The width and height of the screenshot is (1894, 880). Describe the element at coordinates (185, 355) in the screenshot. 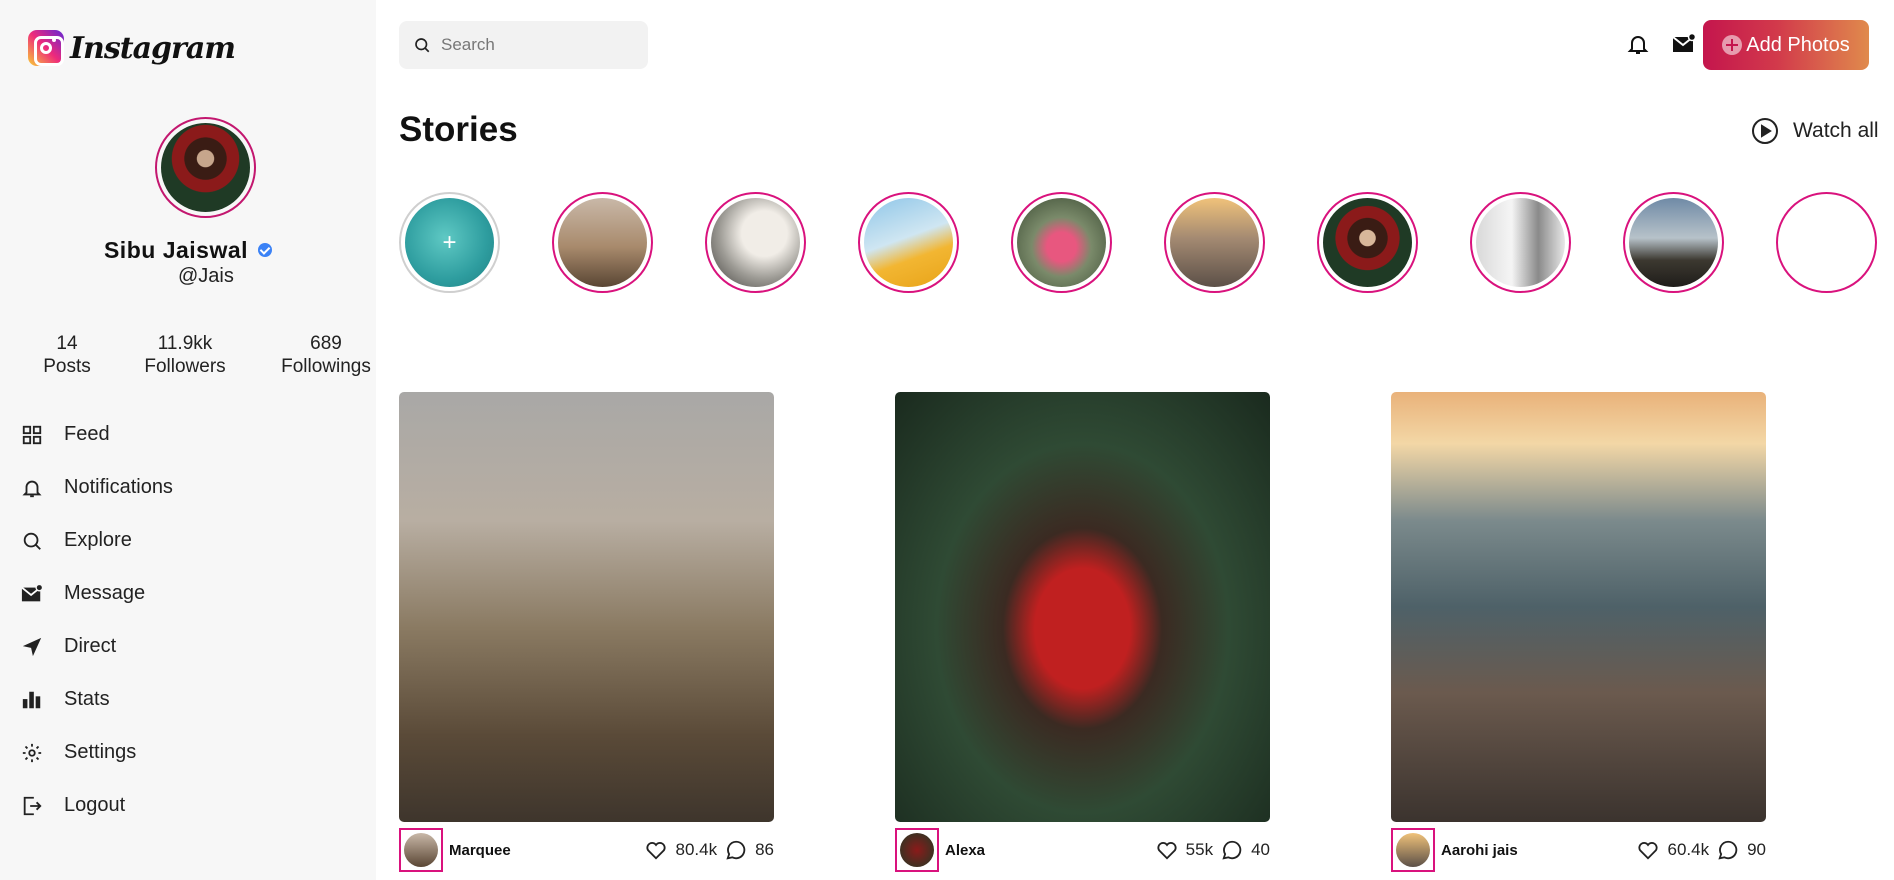

I see `stat-followers: 11.9kk Followers` at that location.